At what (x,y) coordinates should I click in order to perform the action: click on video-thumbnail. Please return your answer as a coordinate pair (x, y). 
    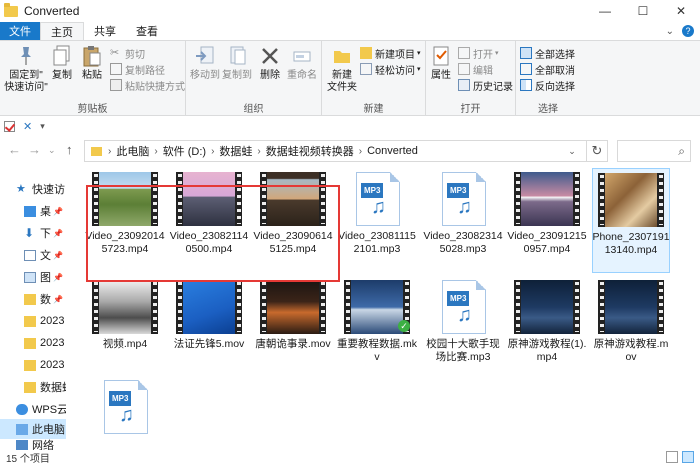
    Looking at the image, I should click on (125, 307).